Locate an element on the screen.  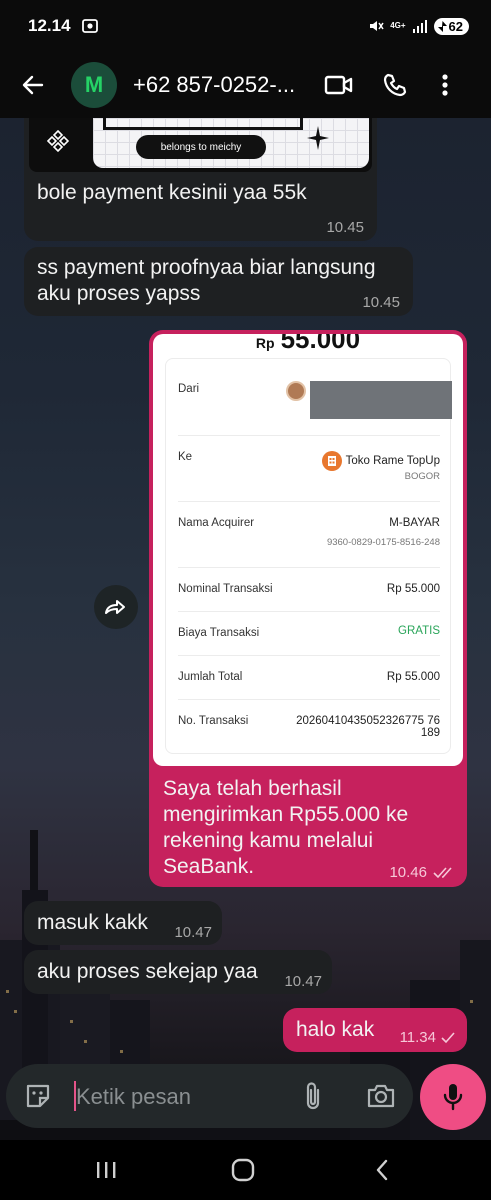
system-back-button is located at coordinates (382, 1170).